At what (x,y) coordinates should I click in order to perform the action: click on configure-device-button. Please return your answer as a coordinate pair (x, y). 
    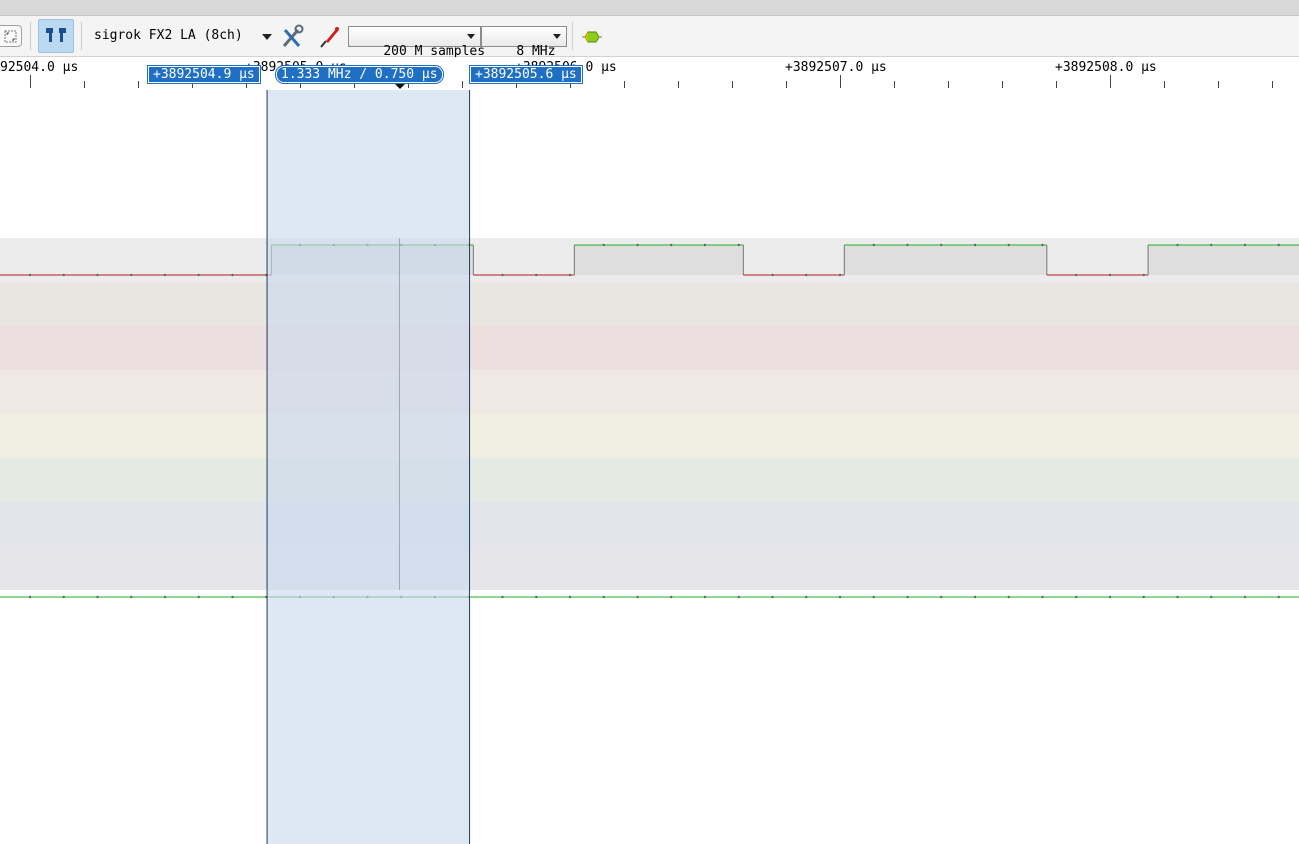
    Looking at the image, I should click on (292, 37).